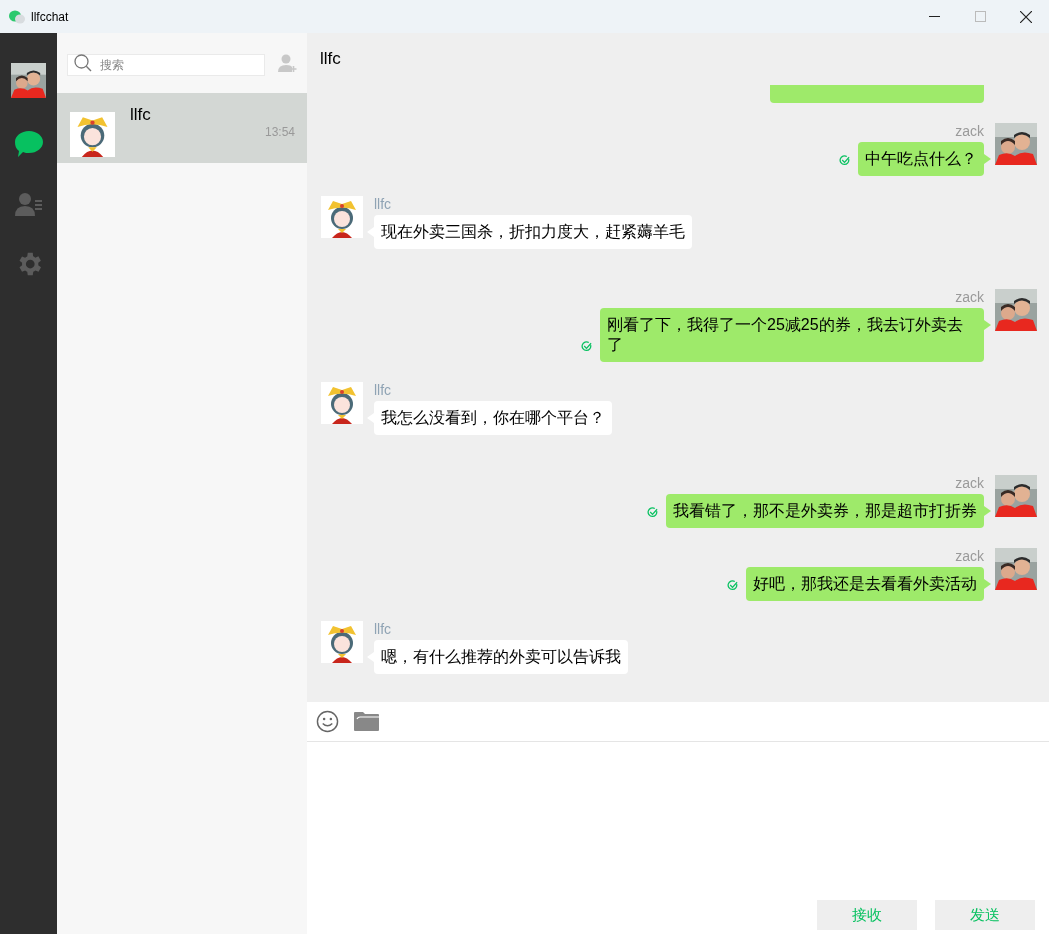 This screenshot has width=1049, height=934. Describe the element at coordinates (166, 65) in the screenshot. I see `search-field: 搜索` at that location.